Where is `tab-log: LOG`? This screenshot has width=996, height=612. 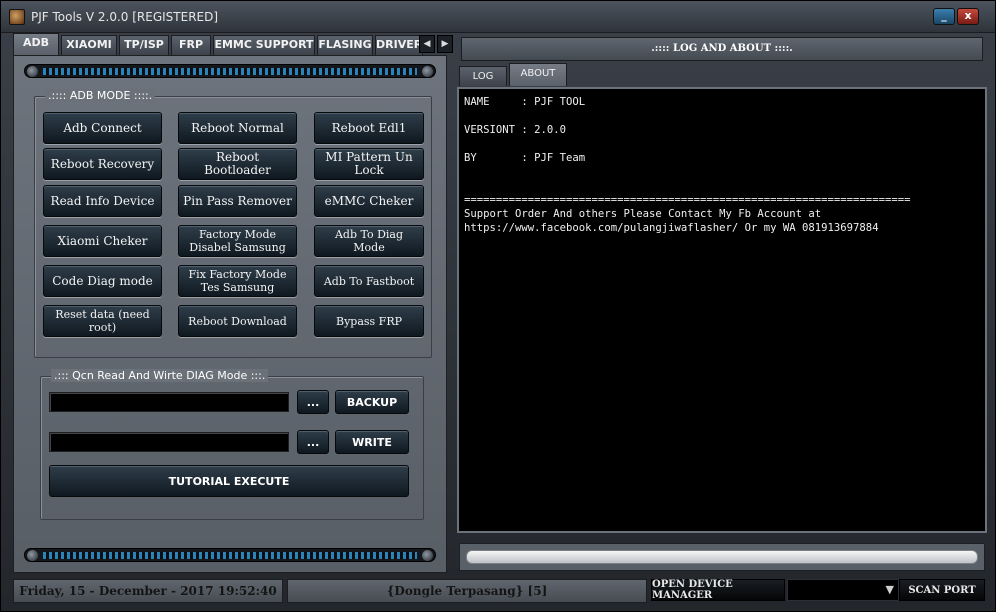
tab-log: LOG is located at coordinates (483, 76).